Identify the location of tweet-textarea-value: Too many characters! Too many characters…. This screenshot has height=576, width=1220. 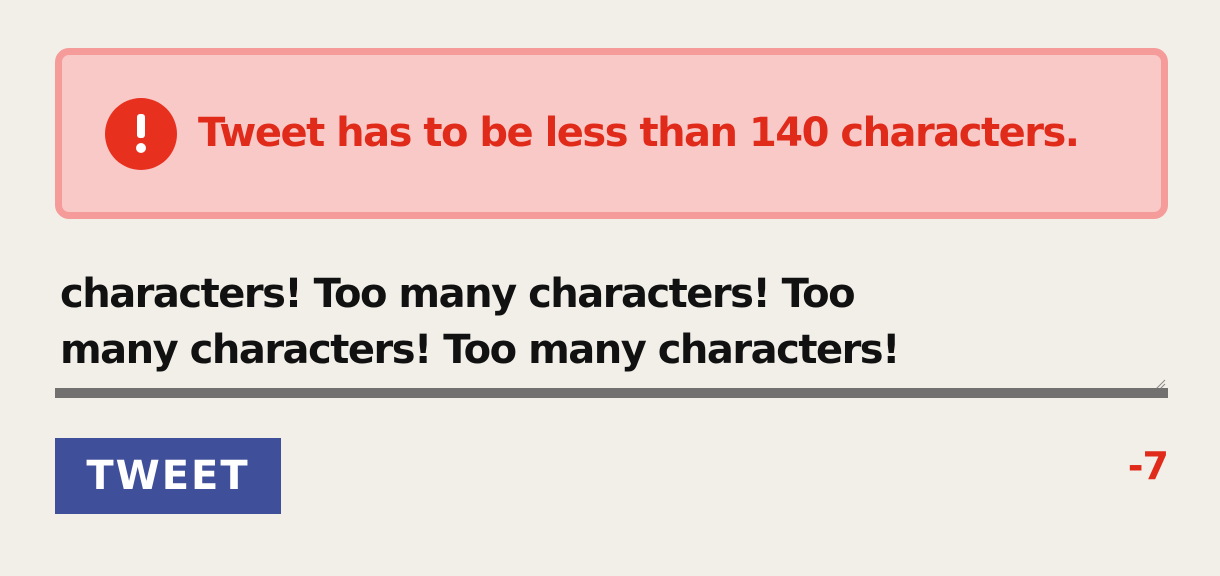
(520, 322).